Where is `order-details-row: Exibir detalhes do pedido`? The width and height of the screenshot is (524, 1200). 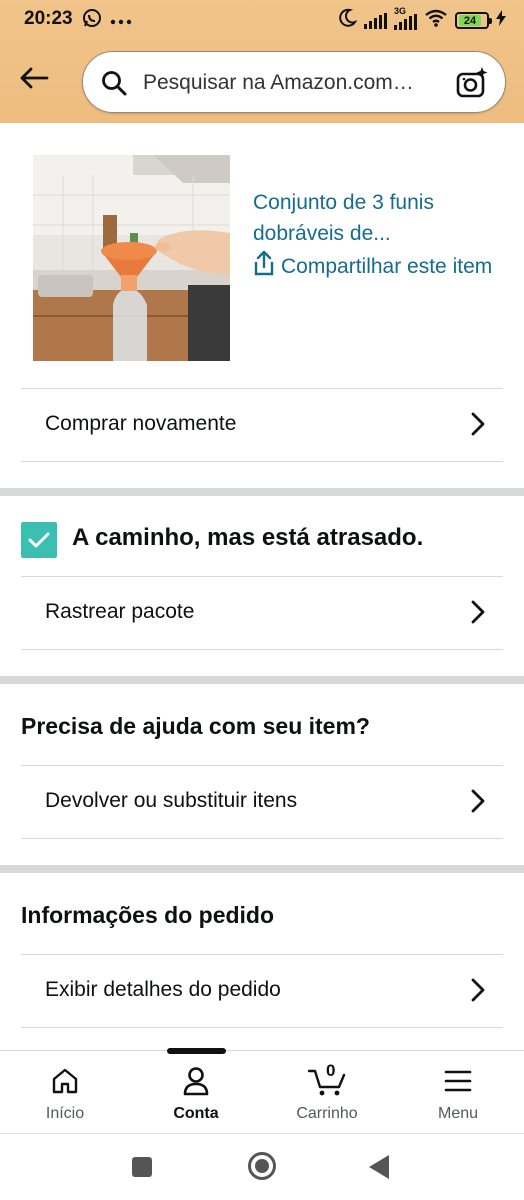 order-details-row: Exibir detalhes do pedido is located at coordinates (262, 990).